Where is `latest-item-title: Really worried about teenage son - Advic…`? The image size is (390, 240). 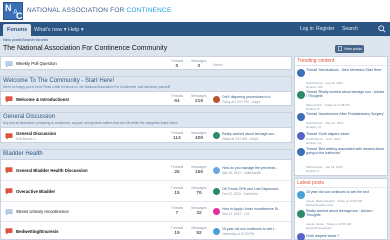
latest-item-title: Really worried about teenage son - Advic… is located at coordinates (346, 213).